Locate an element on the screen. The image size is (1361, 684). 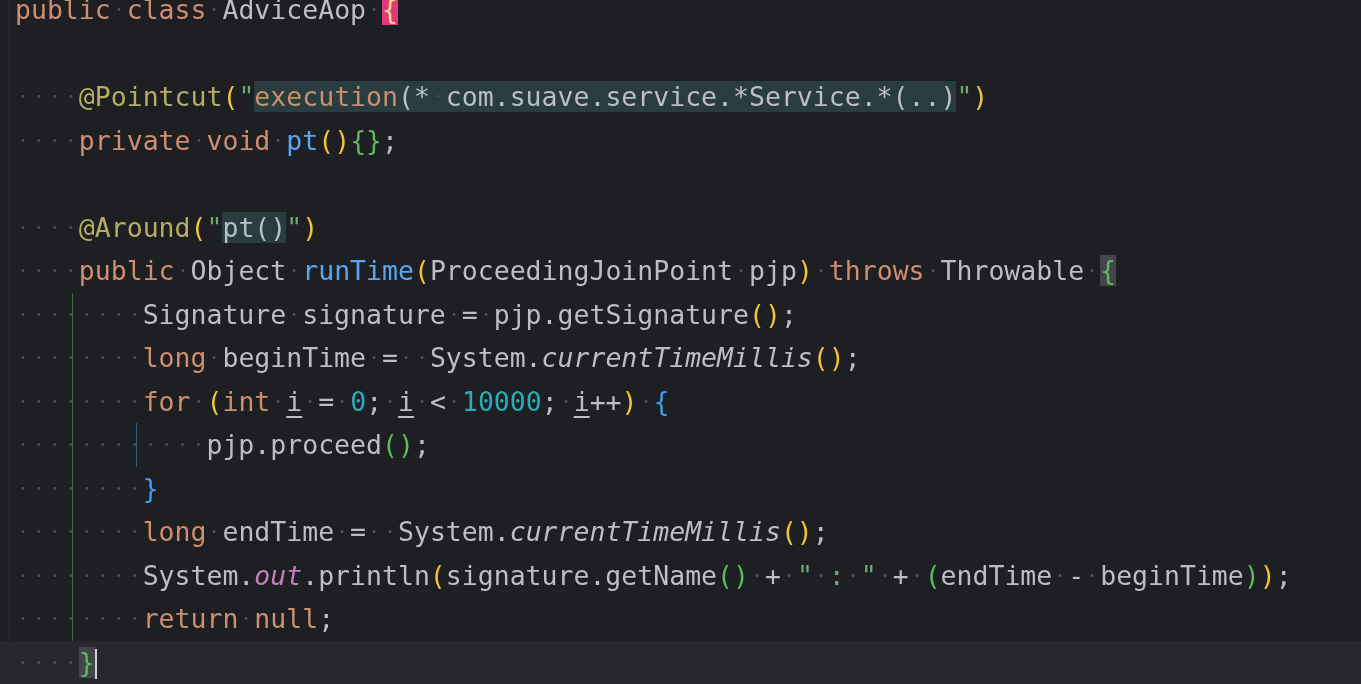
code-line: long endTime = System.currentTimeMillis(); is located at coordinates (422, 532).